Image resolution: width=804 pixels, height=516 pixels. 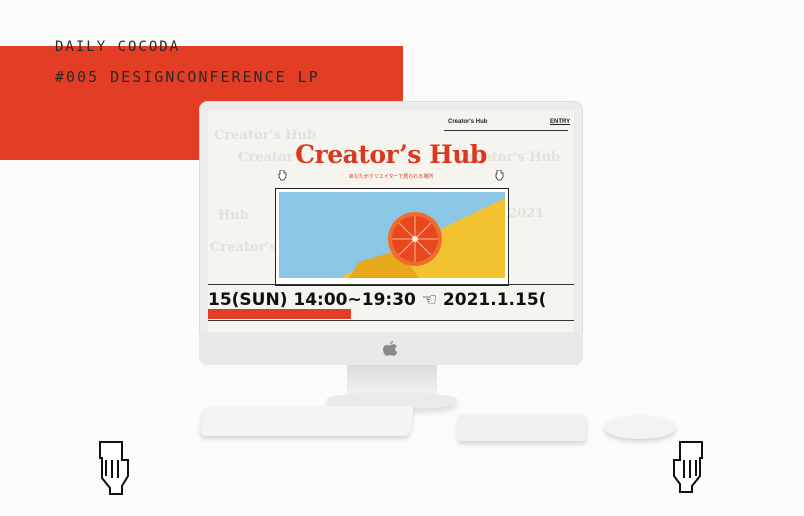 I want to click on ticker-red-bar, so click(x=279, y=314).